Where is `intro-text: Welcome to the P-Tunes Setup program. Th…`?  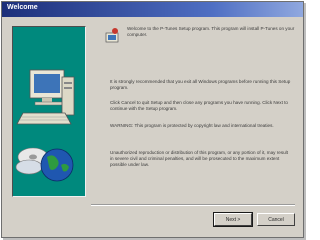
intro-text: Welcome to the P-Tunes Setup program. Th… is located at coordinates (211, 31).